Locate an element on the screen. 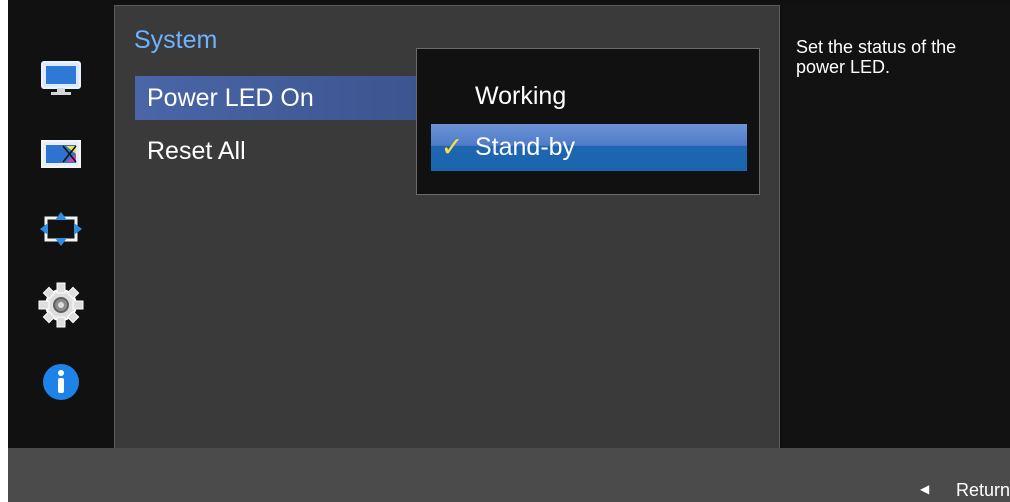 This screenshot has height=502, width=1010. menu-item-label: Reset All is located at coordinates (196, 151).